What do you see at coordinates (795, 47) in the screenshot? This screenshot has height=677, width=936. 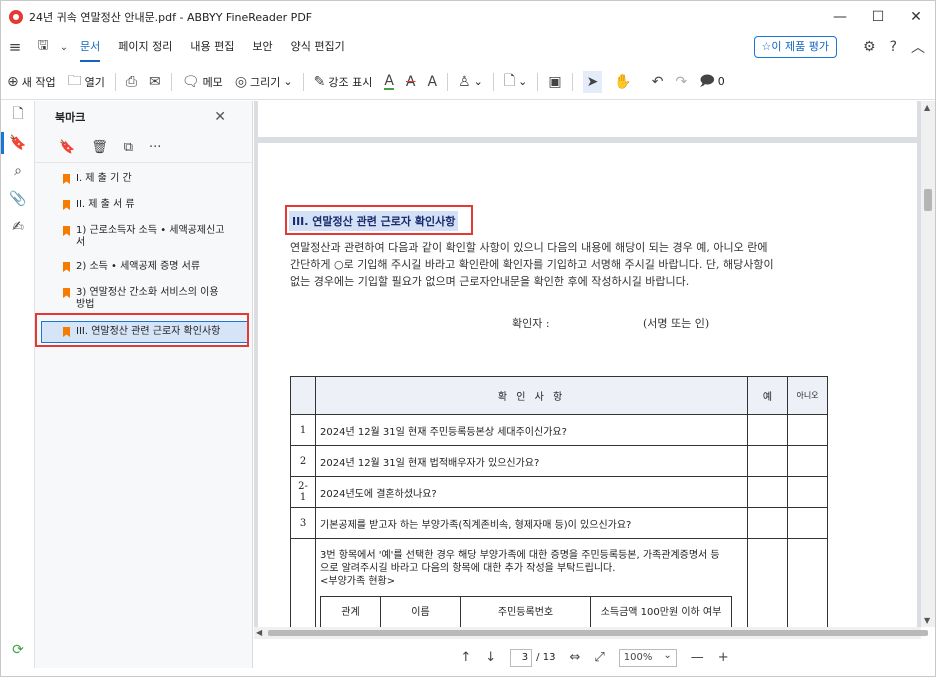 I see `rate-product-button: ☆이 제품 평가` at bounding box center [795, 47].